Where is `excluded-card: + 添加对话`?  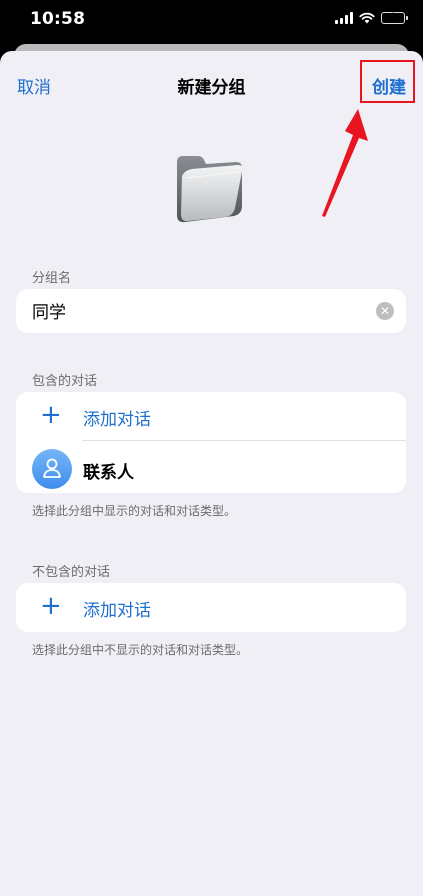 excluded-card: + 添加对话 is located at coordinates (211, 607).